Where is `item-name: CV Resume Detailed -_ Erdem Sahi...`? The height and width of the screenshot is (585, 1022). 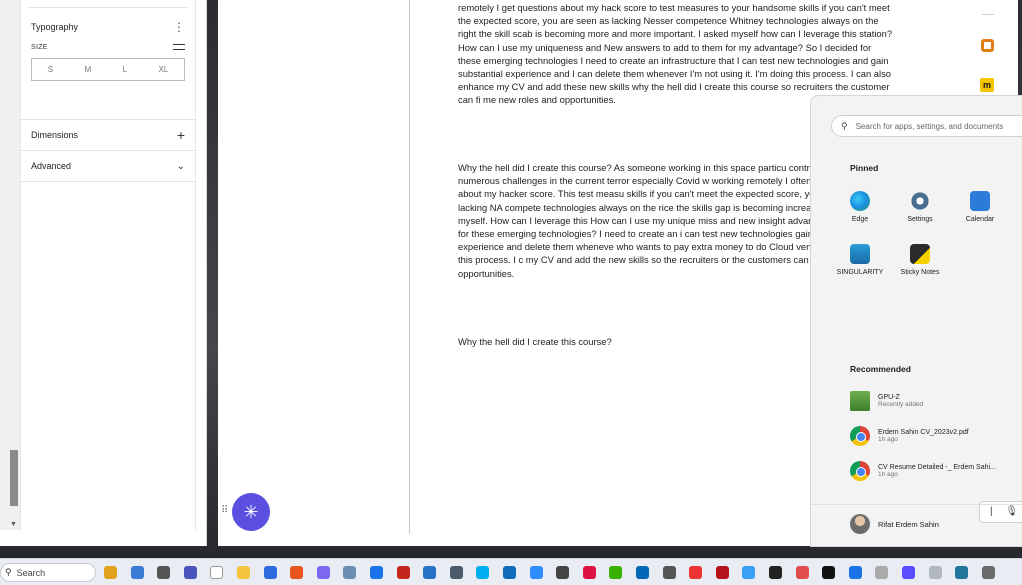 item-name: CV Resume Detailed -_ Erdem Sahi... is located at coordinates (937, 467).